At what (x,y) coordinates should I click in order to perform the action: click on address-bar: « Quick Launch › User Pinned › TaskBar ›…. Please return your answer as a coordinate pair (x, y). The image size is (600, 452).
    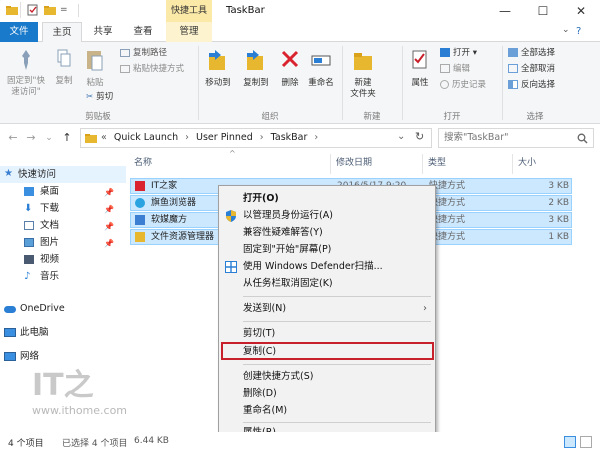
    Looking at the image, I should click on (256, 138).